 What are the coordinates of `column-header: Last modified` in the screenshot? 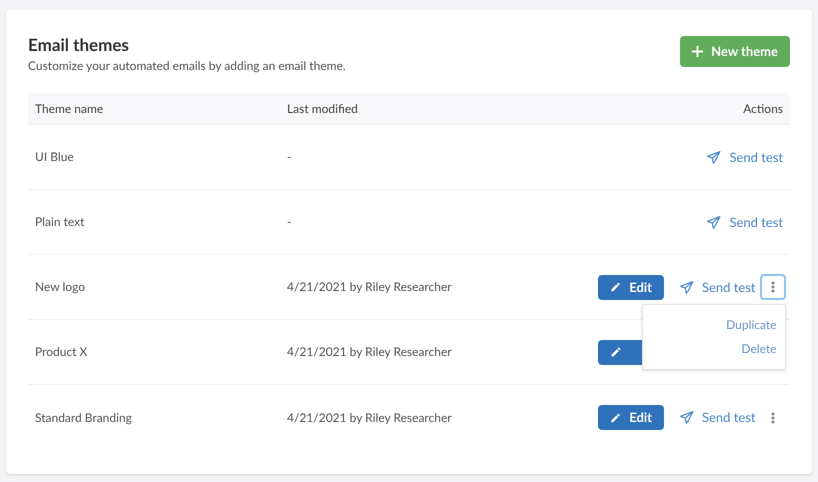 It's located at (323, 109).